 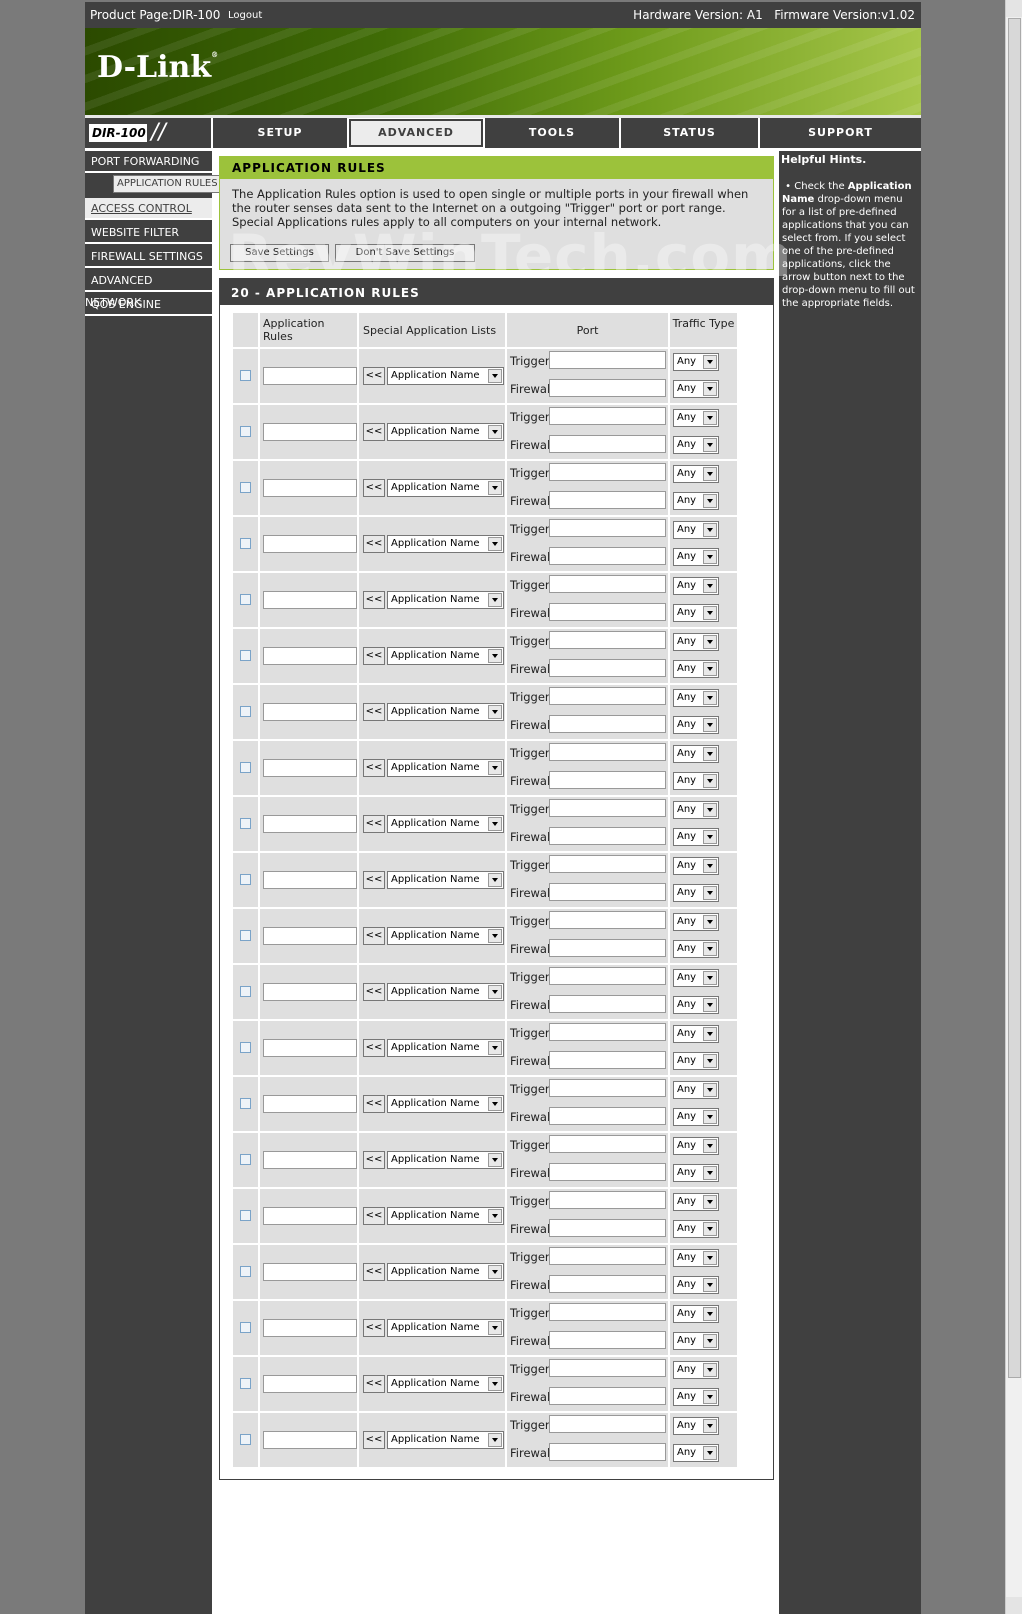 I want to click on dont-save-settings-button: Don't Save Settings, so click(x=405, y=253).